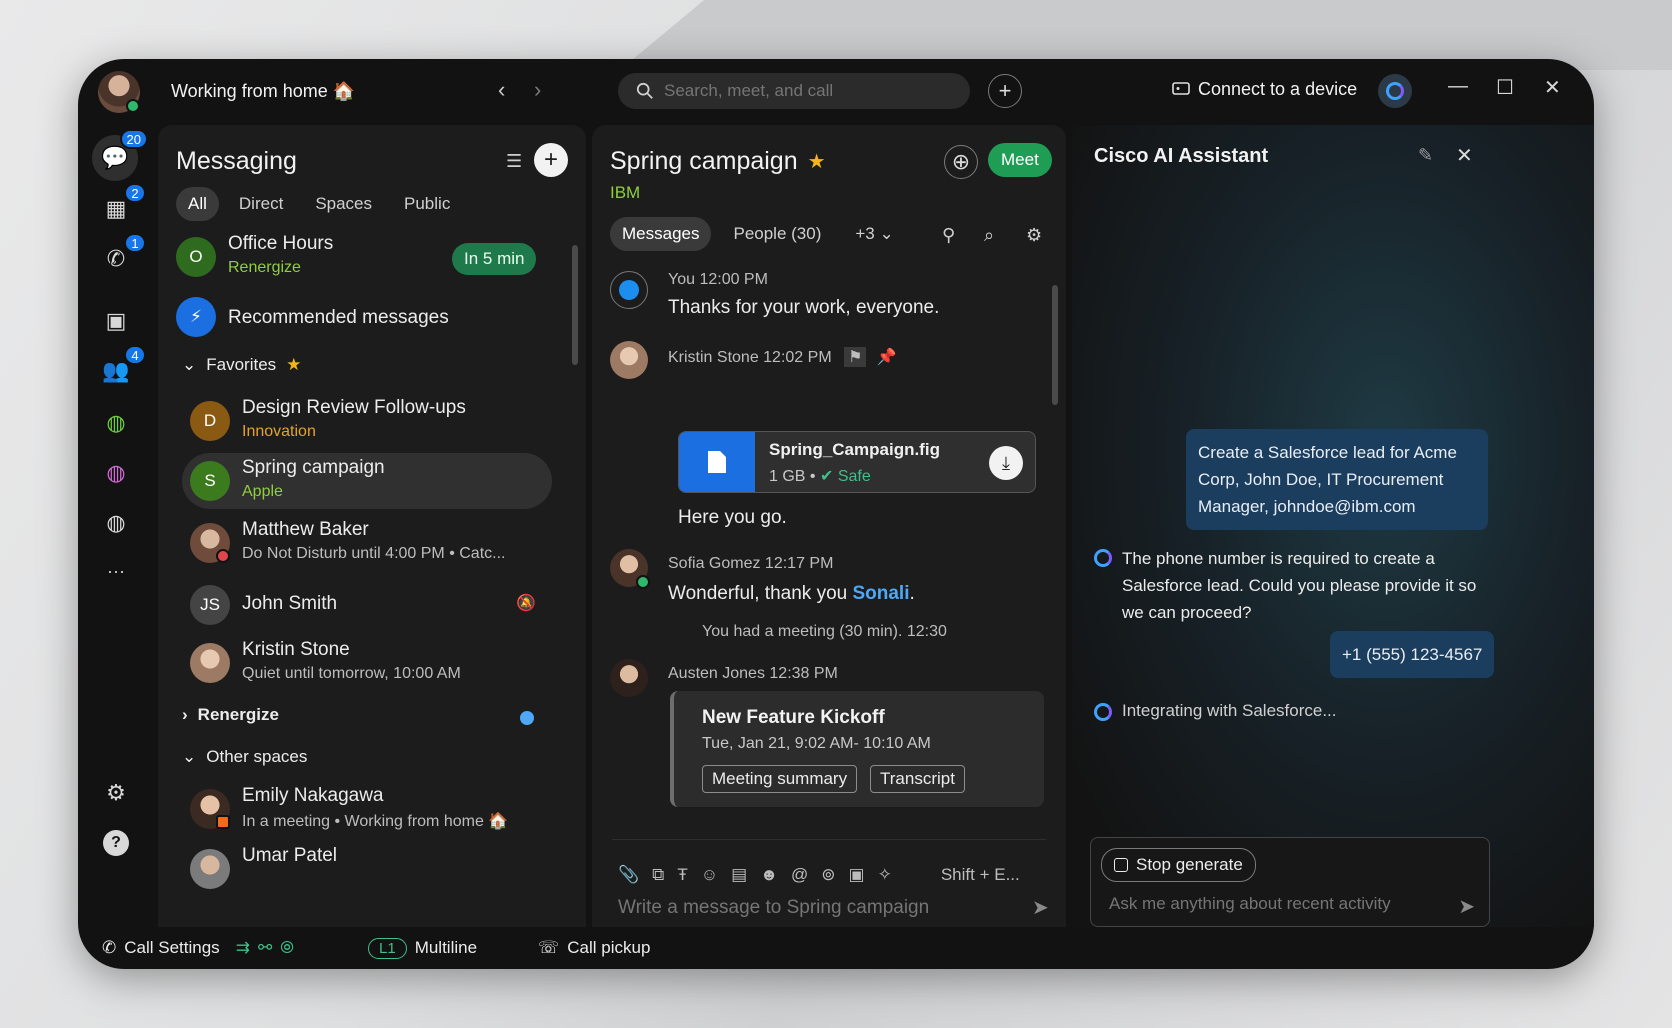 This screenshot has width=1672, height=1028. What do you see at coordinates (791, 594) in the screenshot?
I see `message-text: Wonderful, thank you Sonali.` at bounding box center [791, 594].